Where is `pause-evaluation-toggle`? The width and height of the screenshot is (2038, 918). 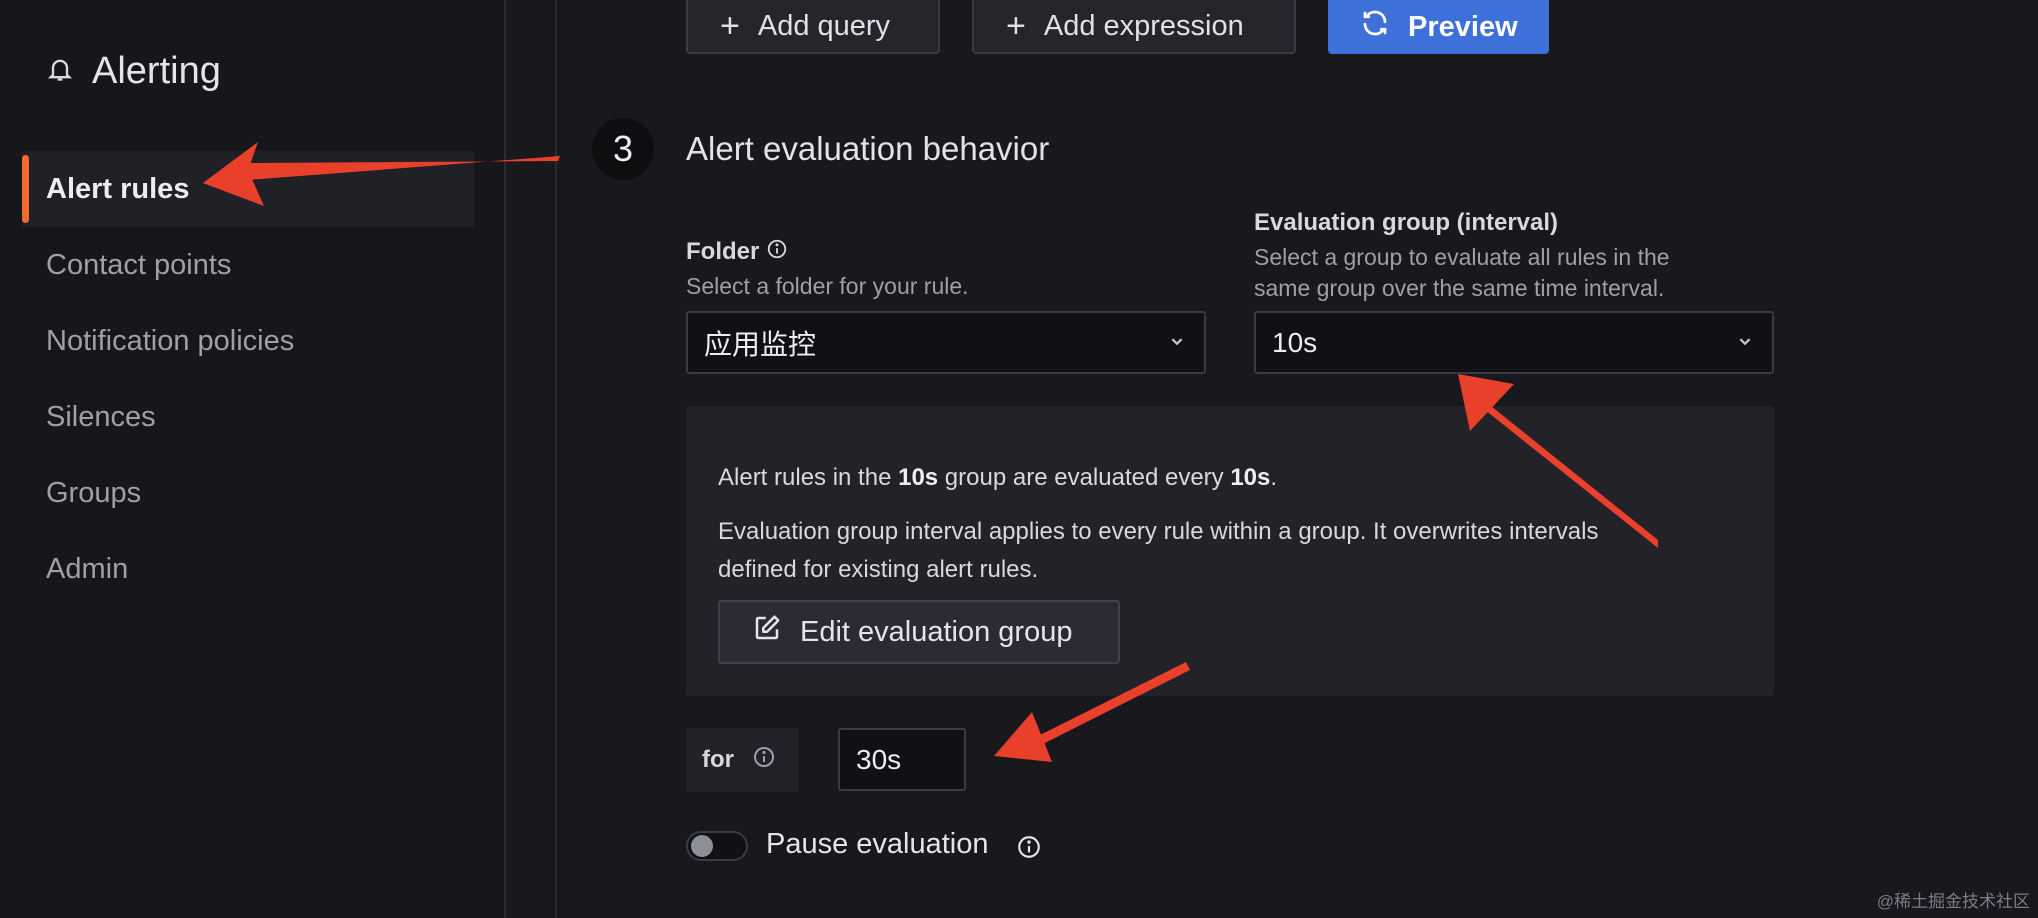
pause-evaluation-toggle is located at coordinates (717, 846).